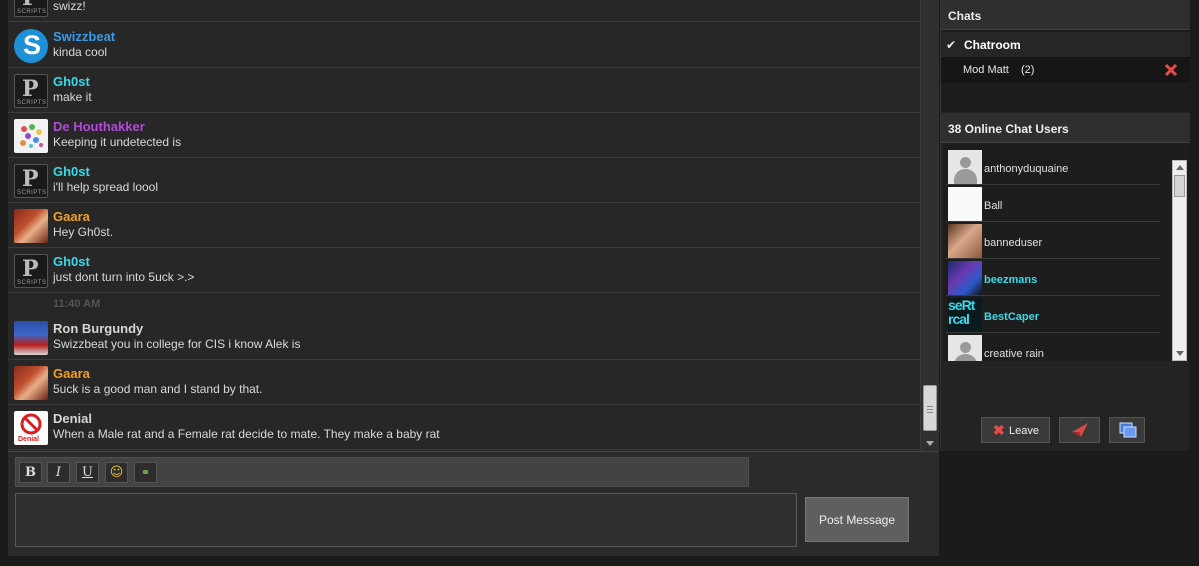 This screenshot has height=566, width=1199. I want to click on message-text: 5uck is a good man and I stand by that., so click(158, 389).